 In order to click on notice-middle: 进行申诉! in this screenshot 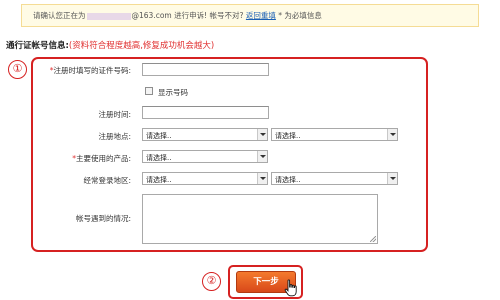, I will do `click(191, 15)`.